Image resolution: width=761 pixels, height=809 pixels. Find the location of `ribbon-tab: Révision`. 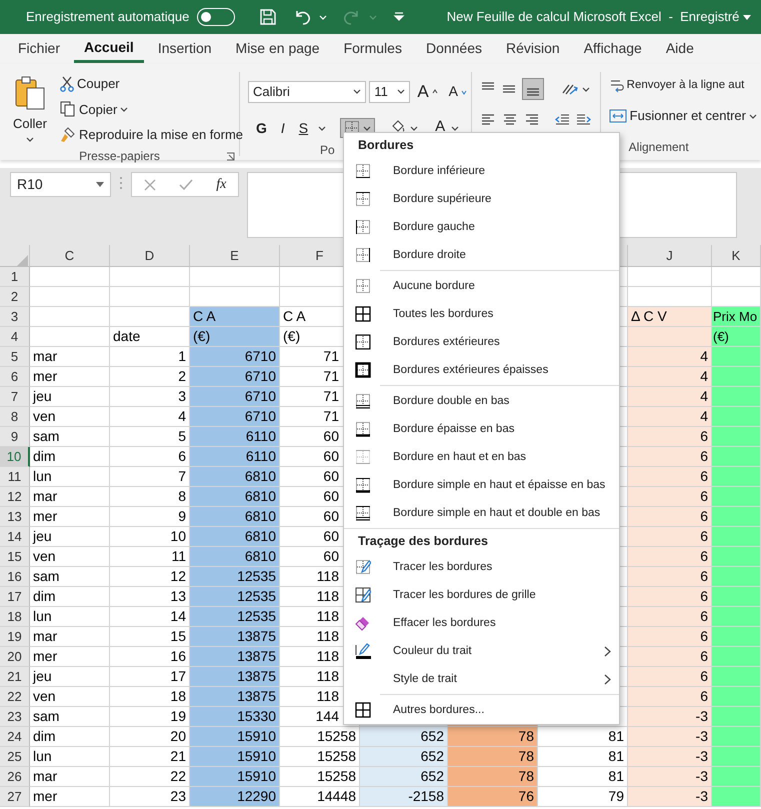

ribbon-tab: Révision is located at coordinates (533, 49).